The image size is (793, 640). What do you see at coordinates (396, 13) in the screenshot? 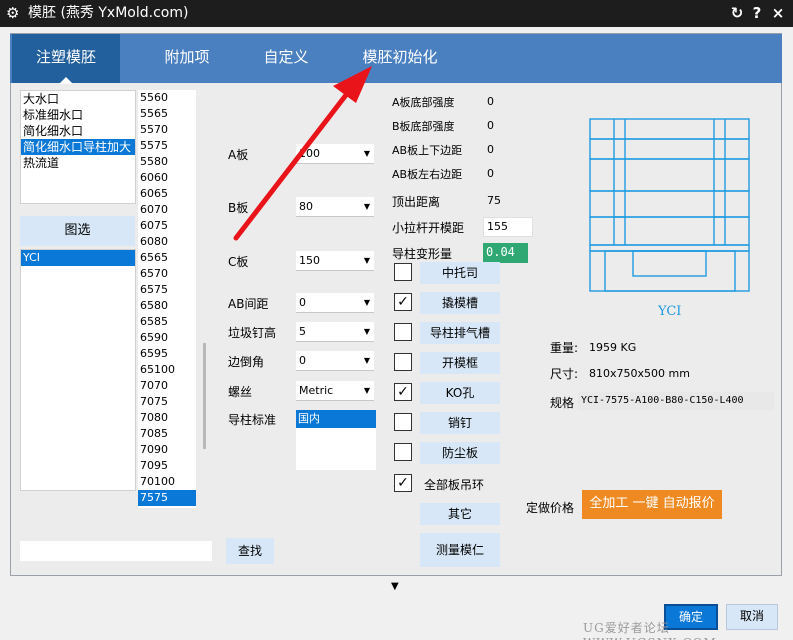
I see `title-bar: ⚙ 模胚 (燕秀 YxMold.com) ↻ ? ×` at bounding box center [396, 13].